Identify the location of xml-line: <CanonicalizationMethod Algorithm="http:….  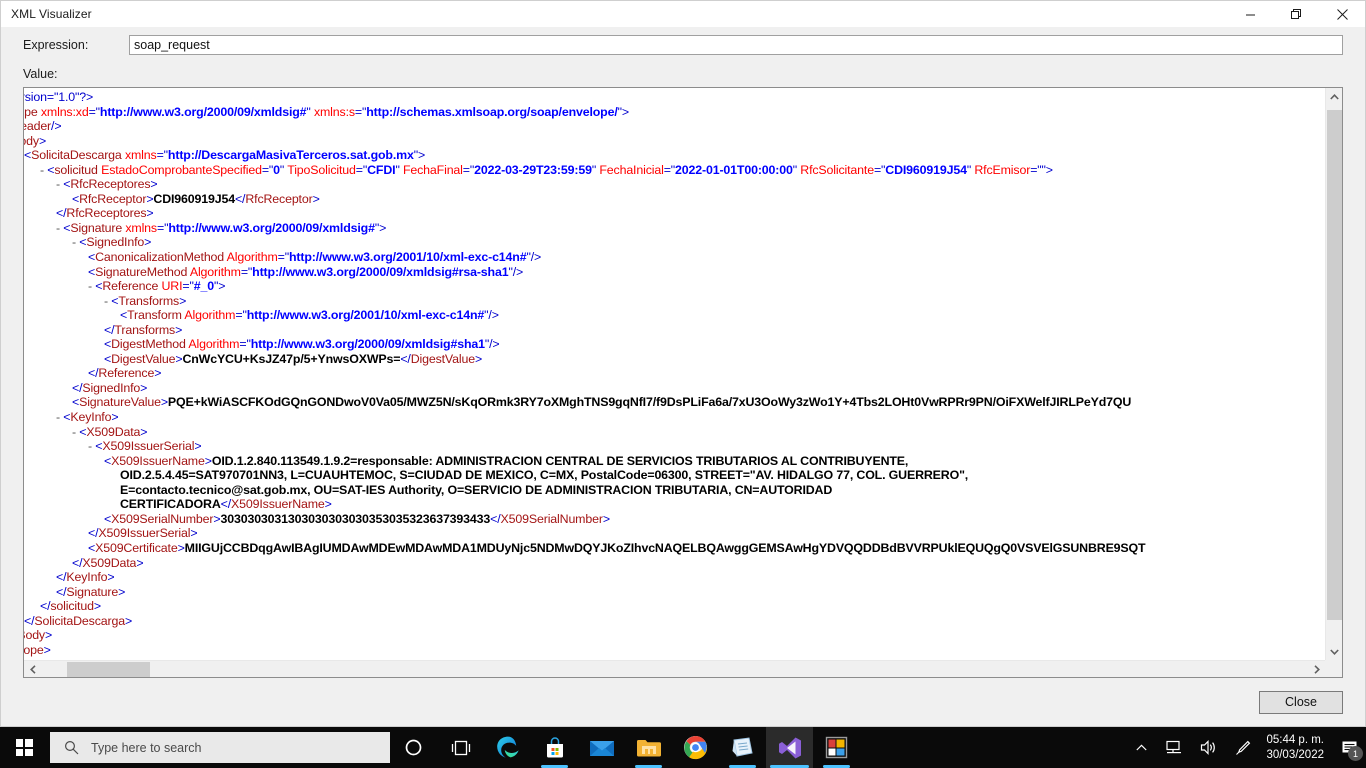
(584, 257).